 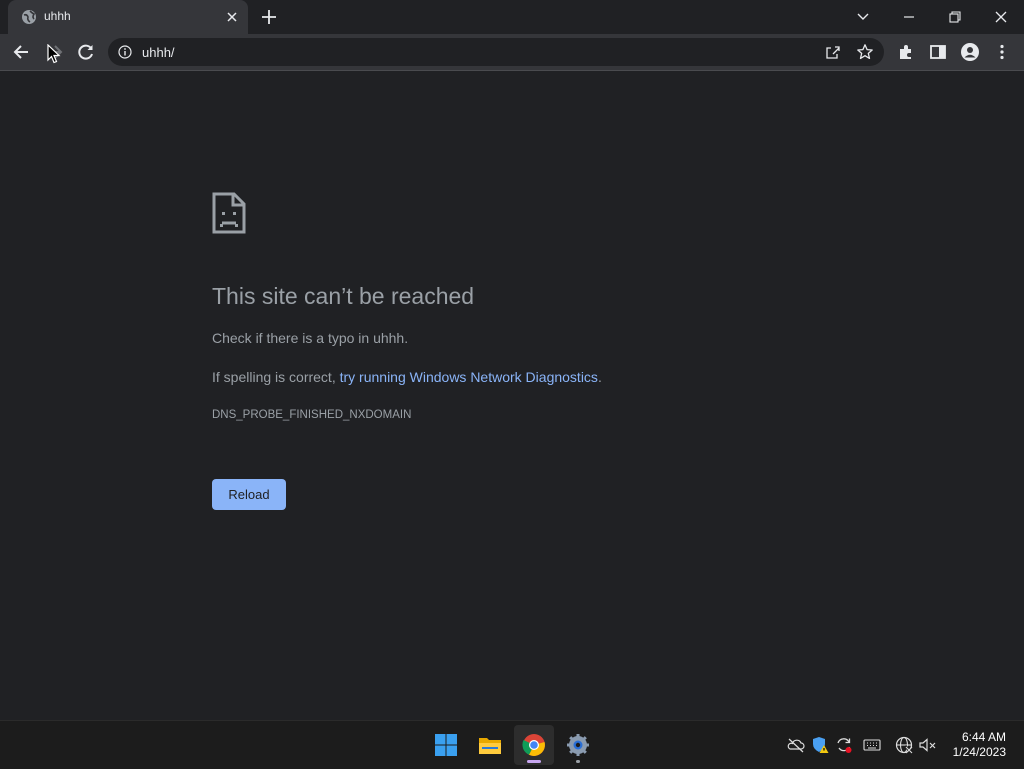 I want to click on browser-tab: uhhh, so click(x=128, y=17).